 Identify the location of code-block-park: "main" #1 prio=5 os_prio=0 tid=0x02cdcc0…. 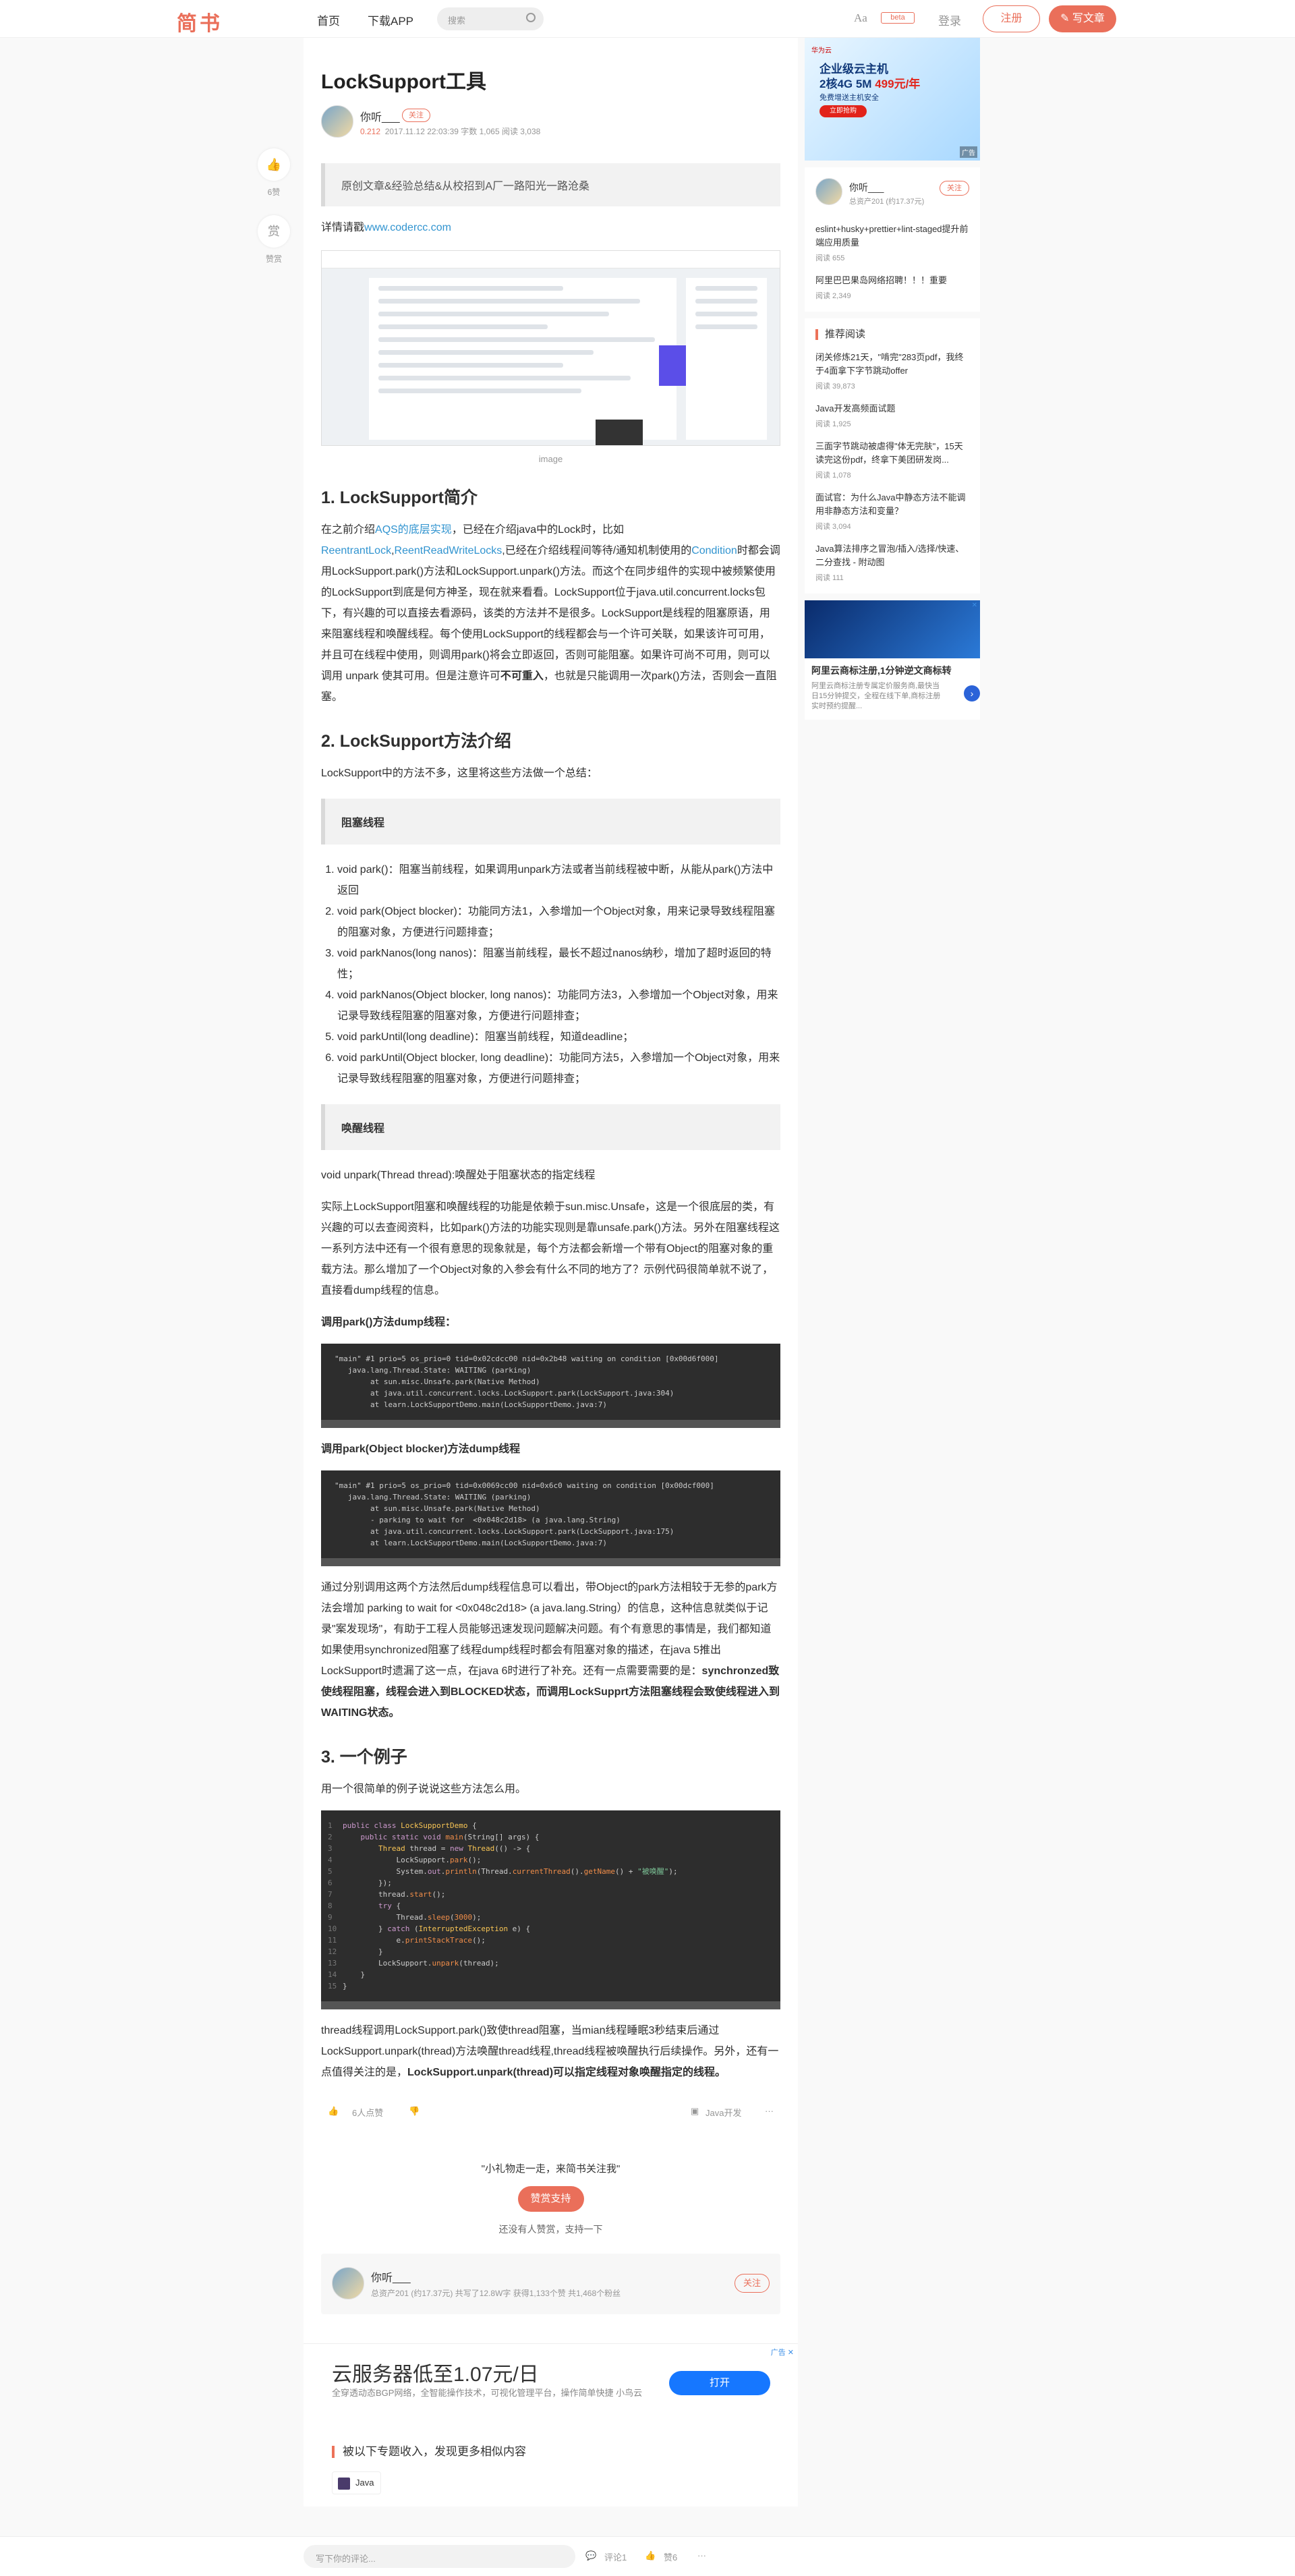
(550, 1386).